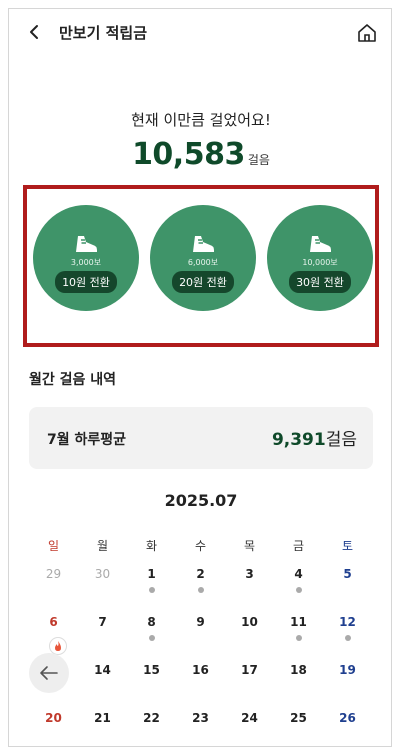  I want to click on average-unit: 걸음, so click(341, 440).